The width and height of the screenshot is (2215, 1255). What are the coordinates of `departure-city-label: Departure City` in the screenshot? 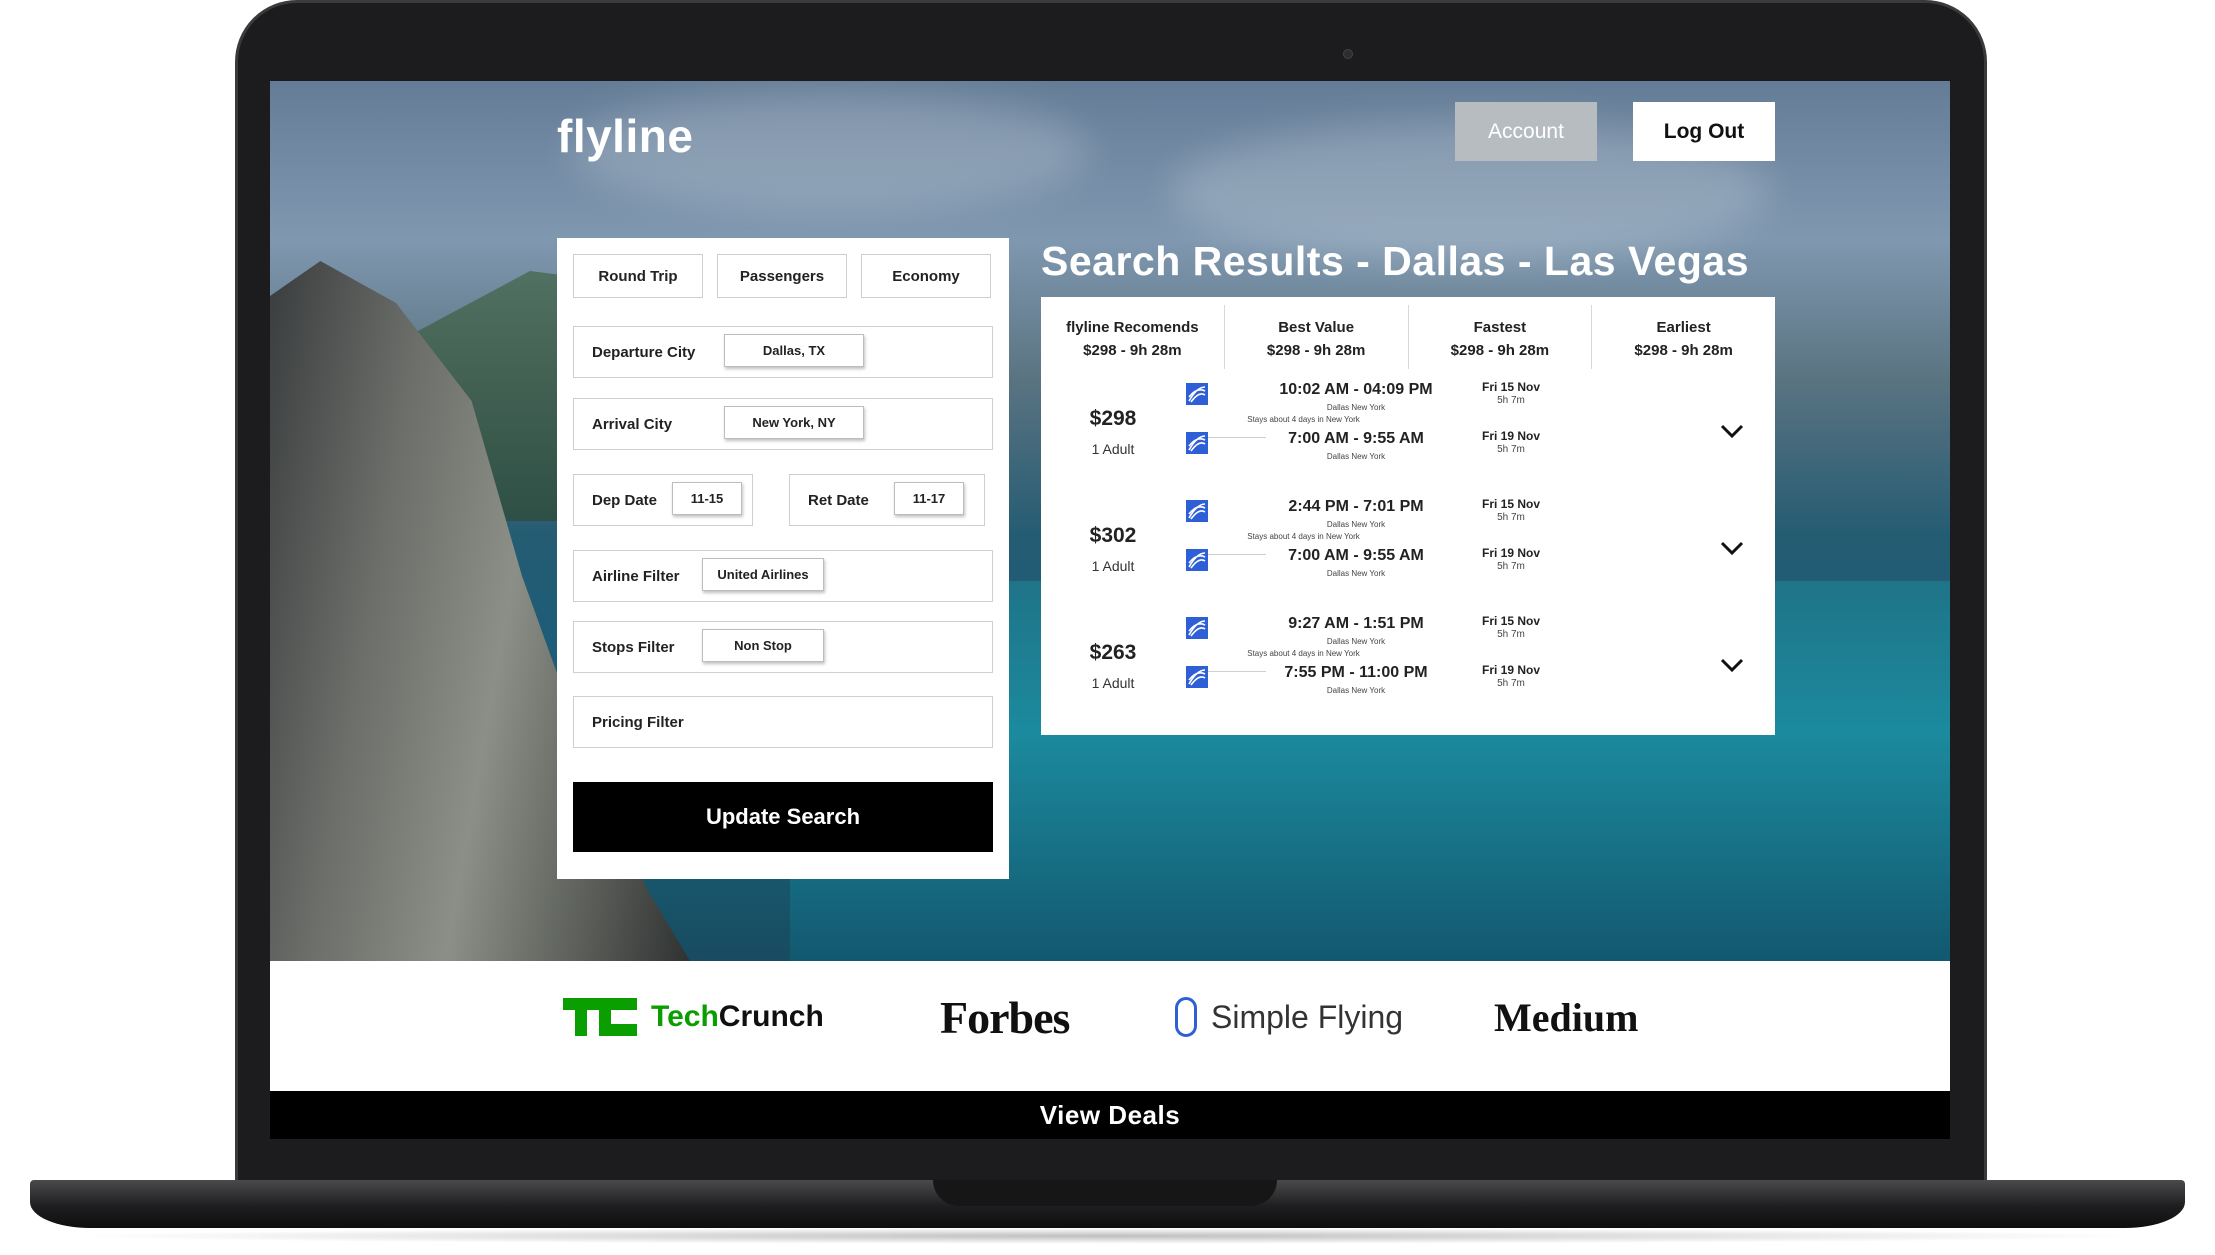 It's located at (644, 352).